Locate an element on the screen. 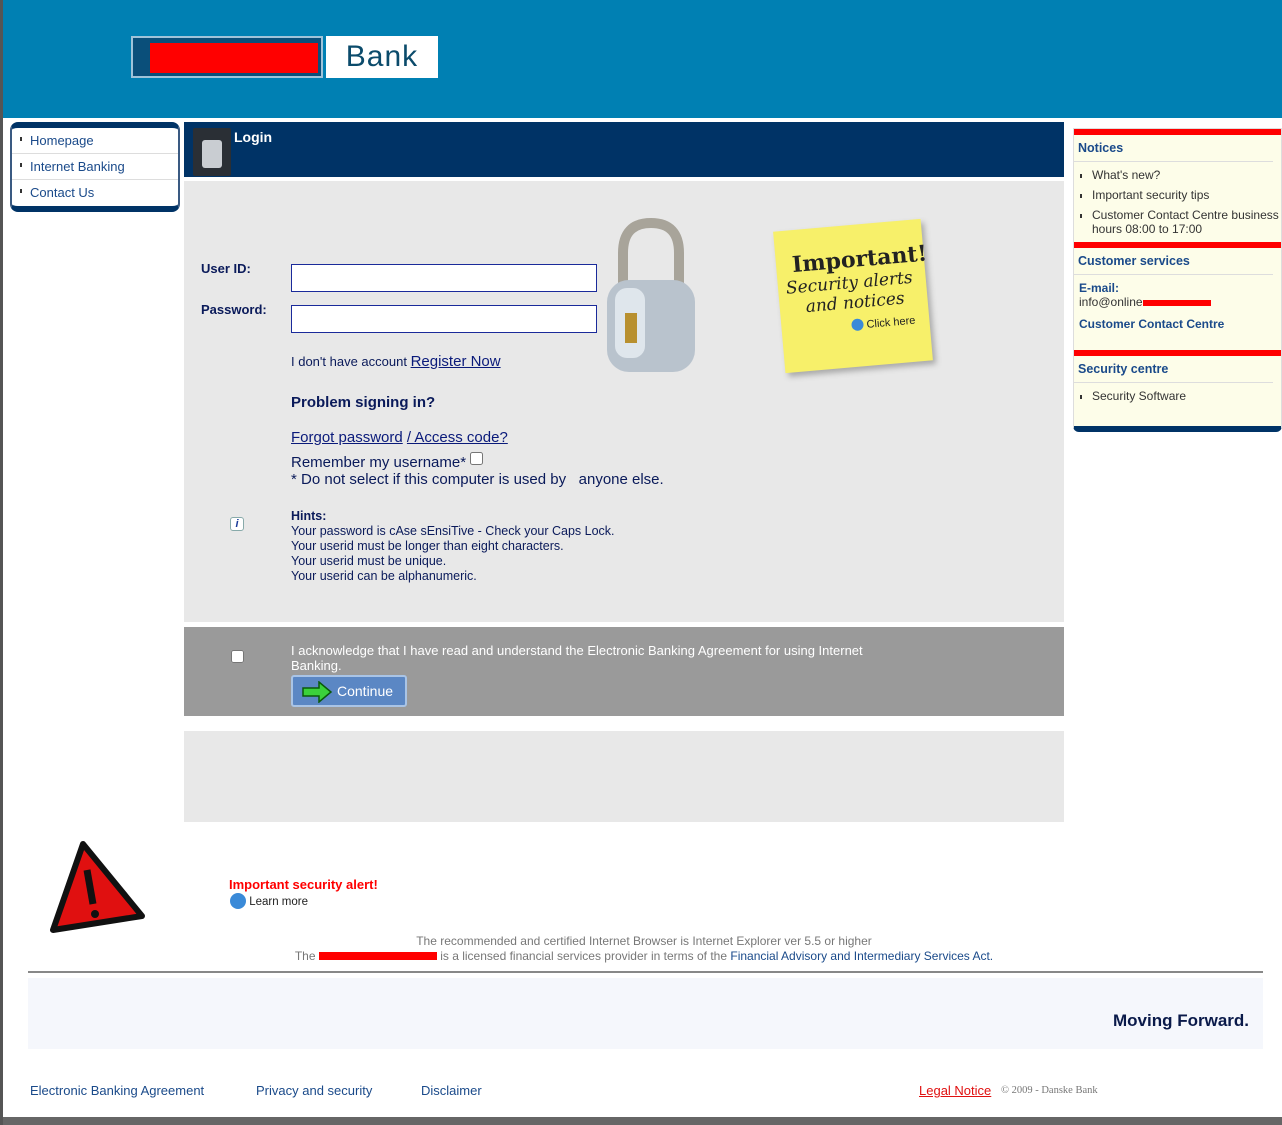  email-label: E-mail: is located at coordinates (1099, 288).